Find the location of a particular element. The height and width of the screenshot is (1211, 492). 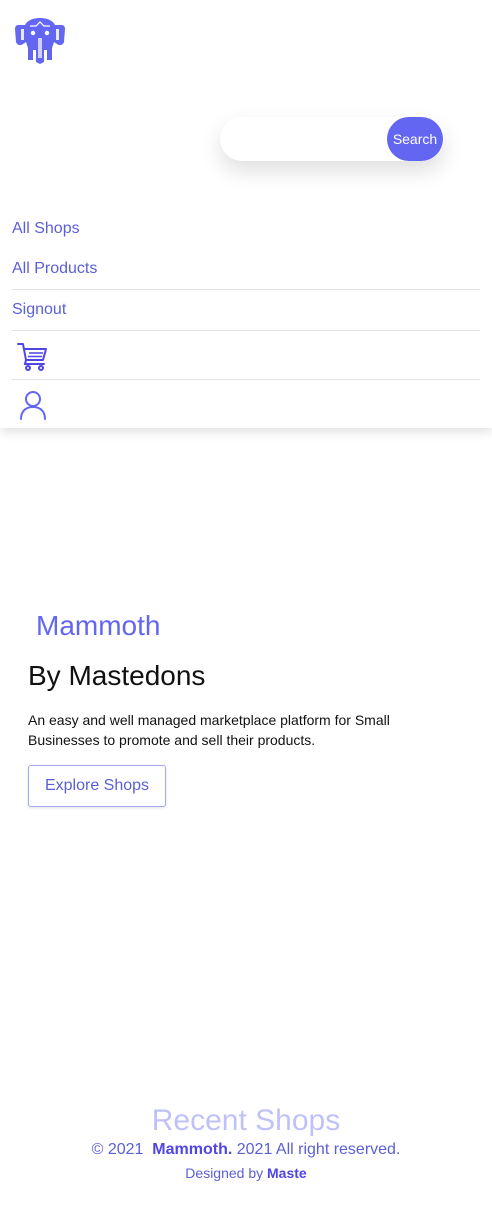

nav-item-all-products: All Products is located at coordinates (246, 269).